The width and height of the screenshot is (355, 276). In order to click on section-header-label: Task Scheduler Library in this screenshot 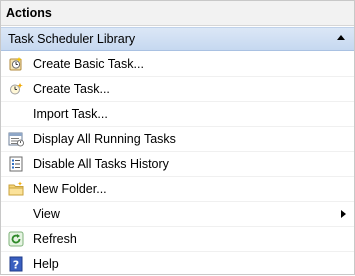, I will do `click(72, 39)`.